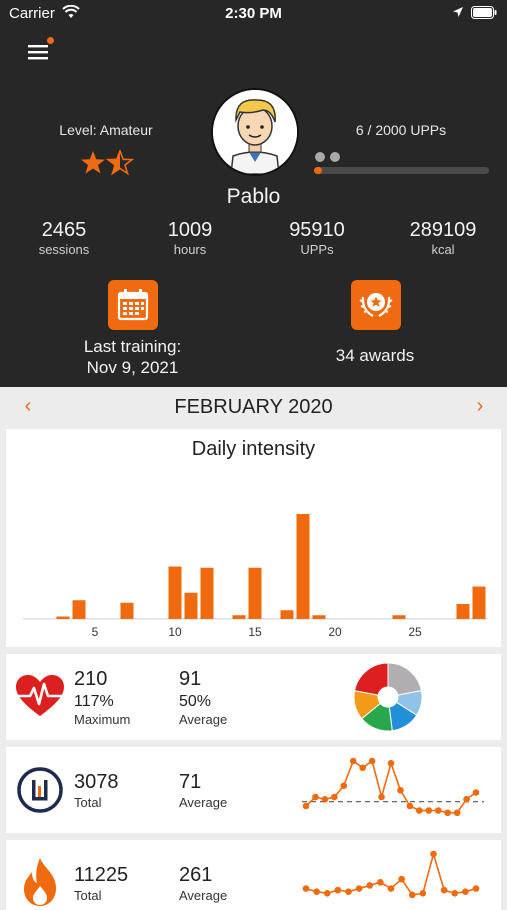  Describe the element at coordinates (190, 230) in the screenshot. I see `stat-value: 1009` at that location.